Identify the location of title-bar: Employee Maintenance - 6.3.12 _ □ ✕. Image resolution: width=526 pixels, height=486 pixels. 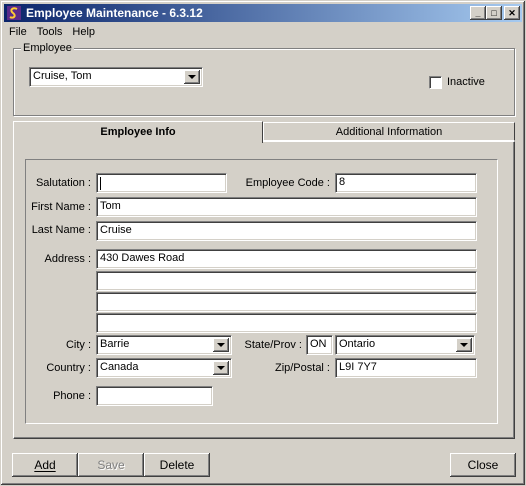
(263, 13).